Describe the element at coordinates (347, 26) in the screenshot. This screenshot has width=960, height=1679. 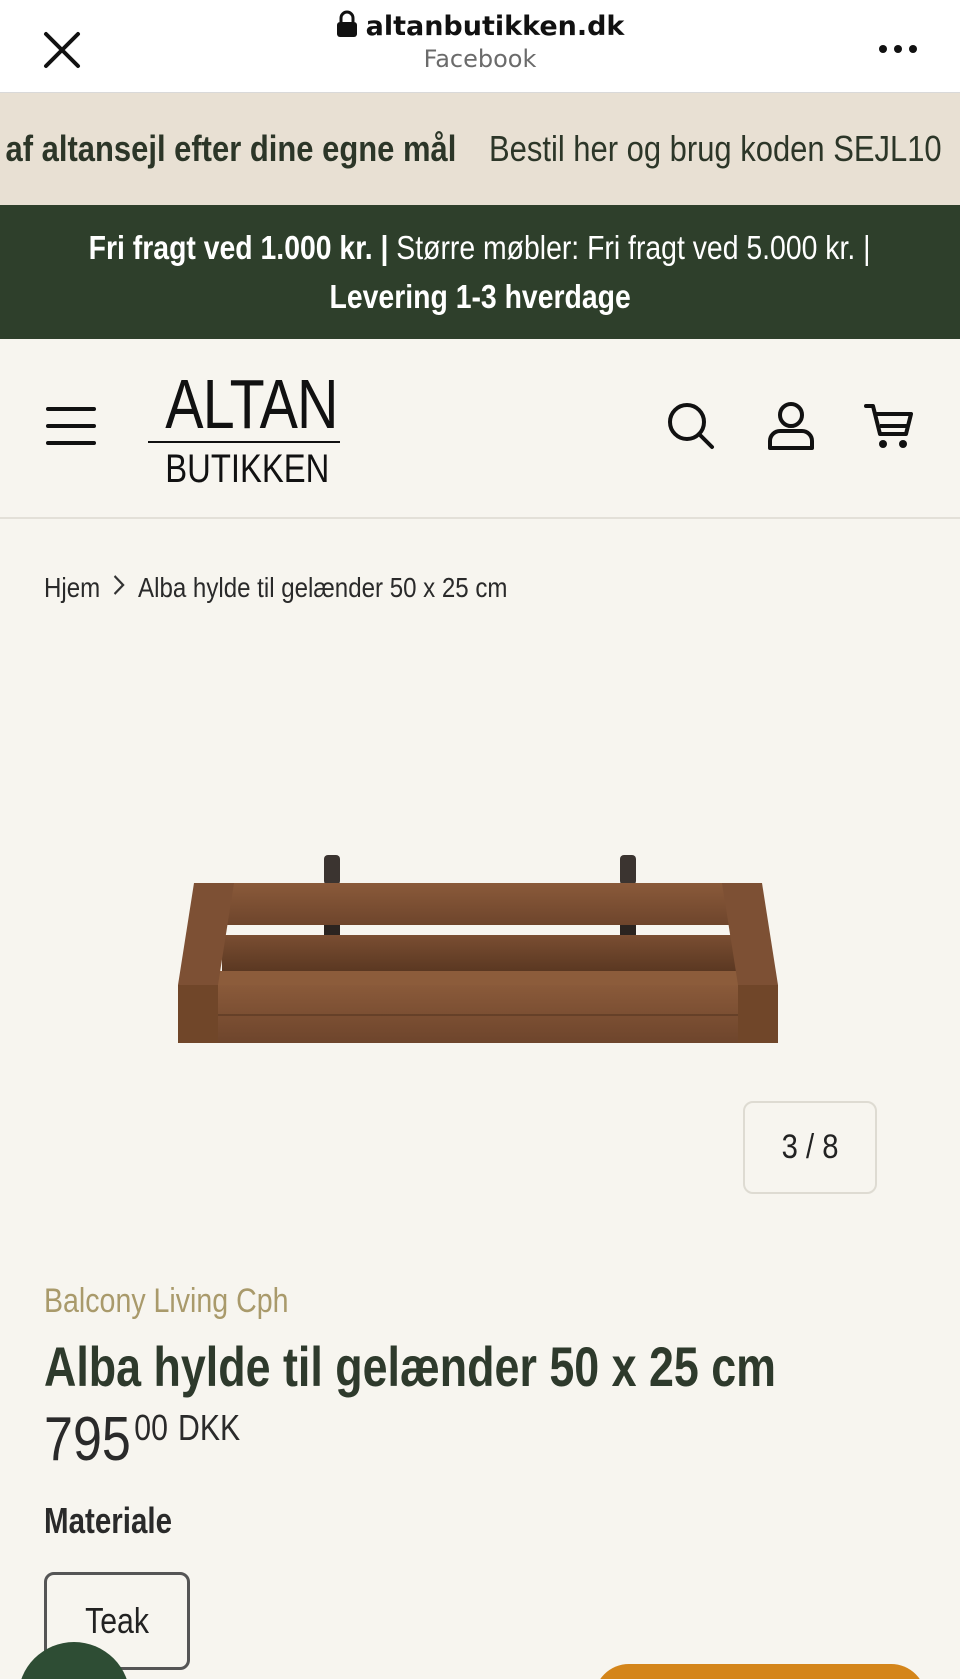
I see `lock-icon` at that location.